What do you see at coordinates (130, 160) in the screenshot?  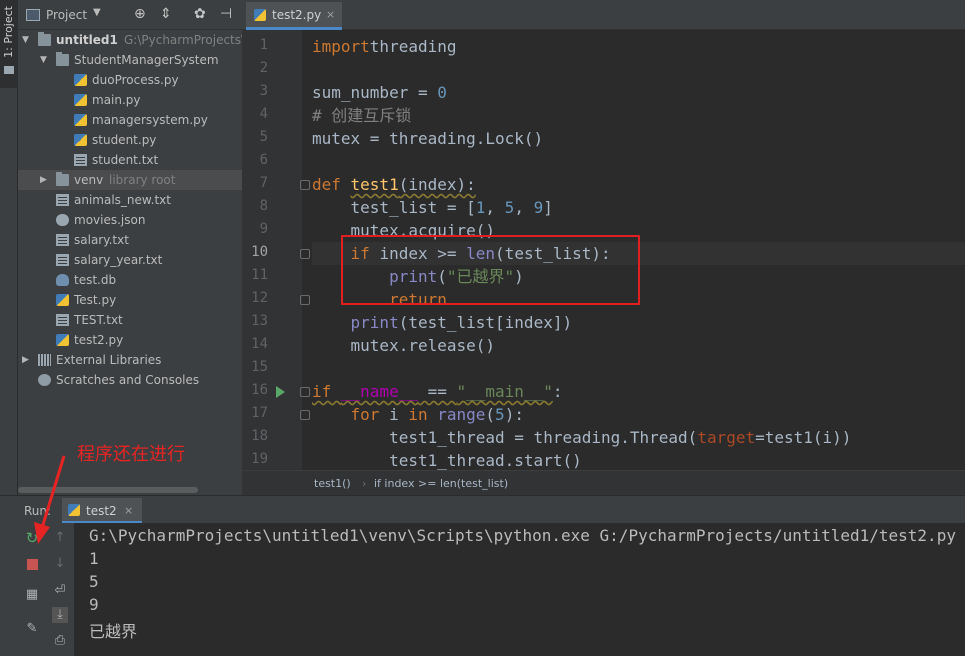 I see `tree-item: student.txt` at bounding box center [130, 160].